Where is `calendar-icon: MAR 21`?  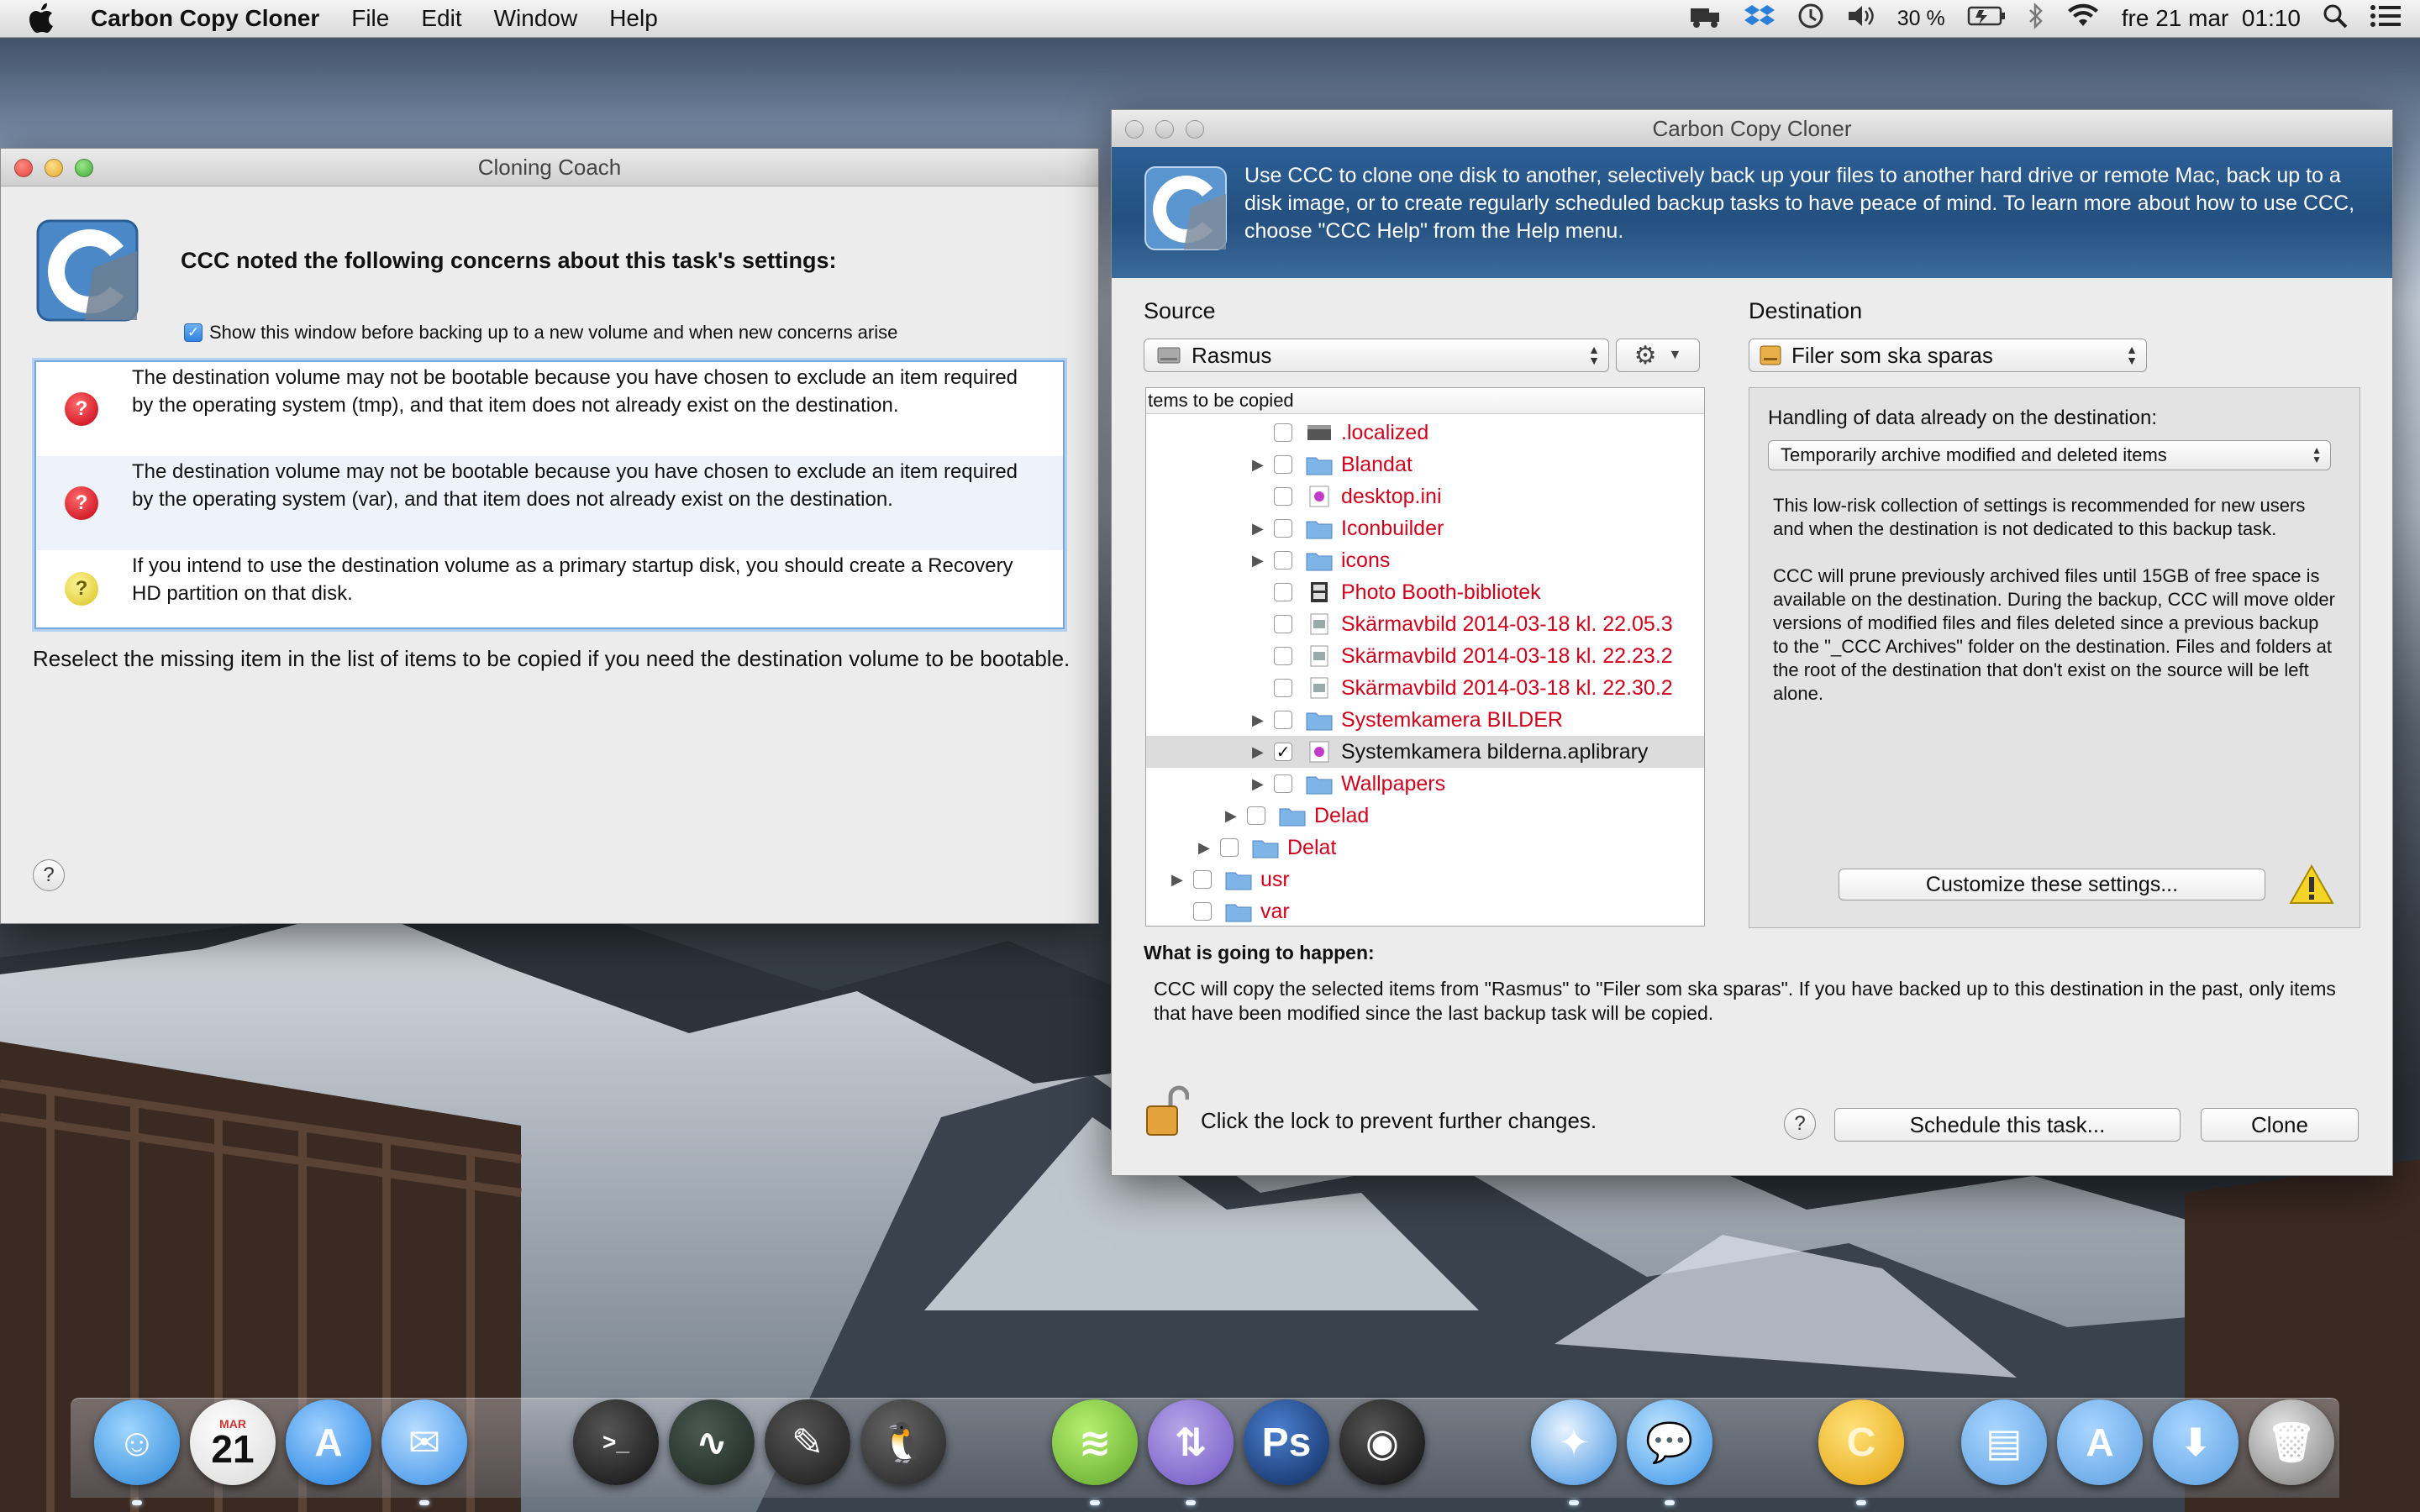
calendar-icon: MAR 21 is located at coordinates (233, 1442).